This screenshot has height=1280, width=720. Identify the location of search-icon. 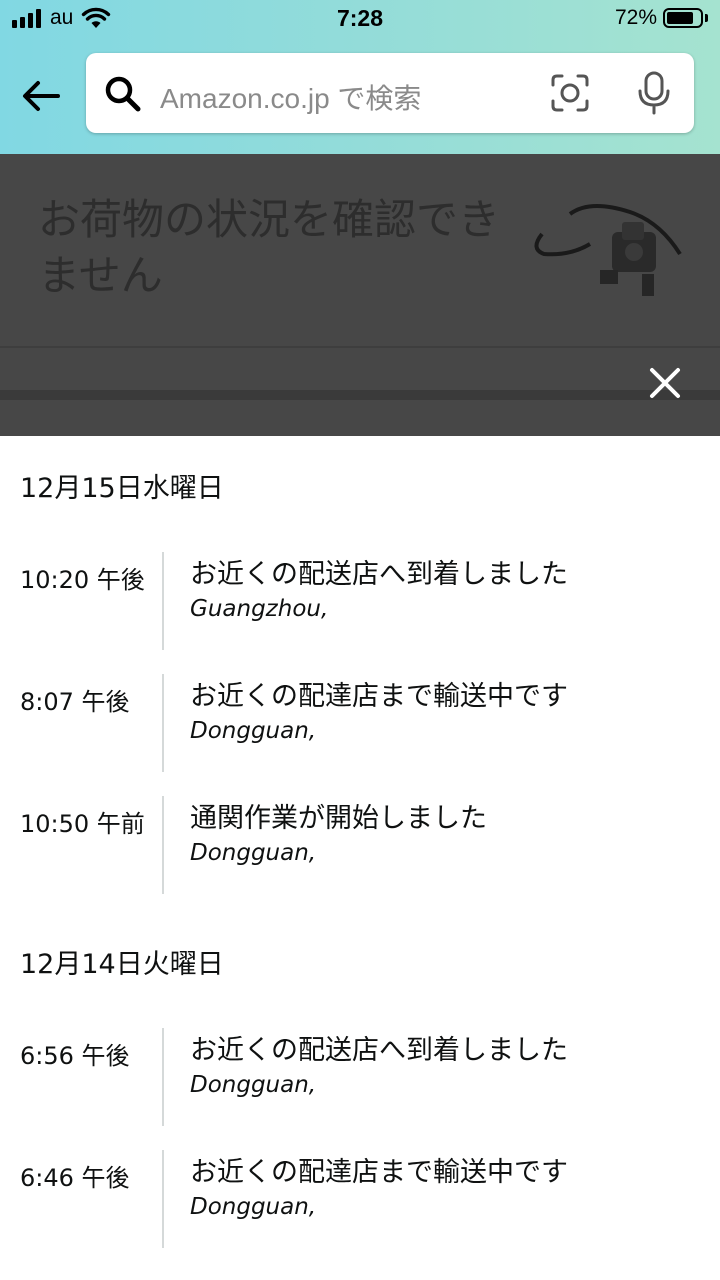
(123, 94).